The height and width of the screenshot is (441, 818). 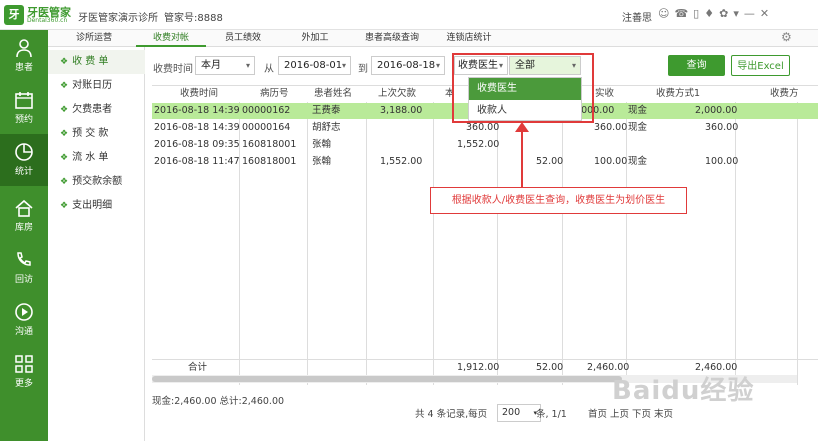 I want to click on account-number: 管家号:8888, so click(x=193, y=18).